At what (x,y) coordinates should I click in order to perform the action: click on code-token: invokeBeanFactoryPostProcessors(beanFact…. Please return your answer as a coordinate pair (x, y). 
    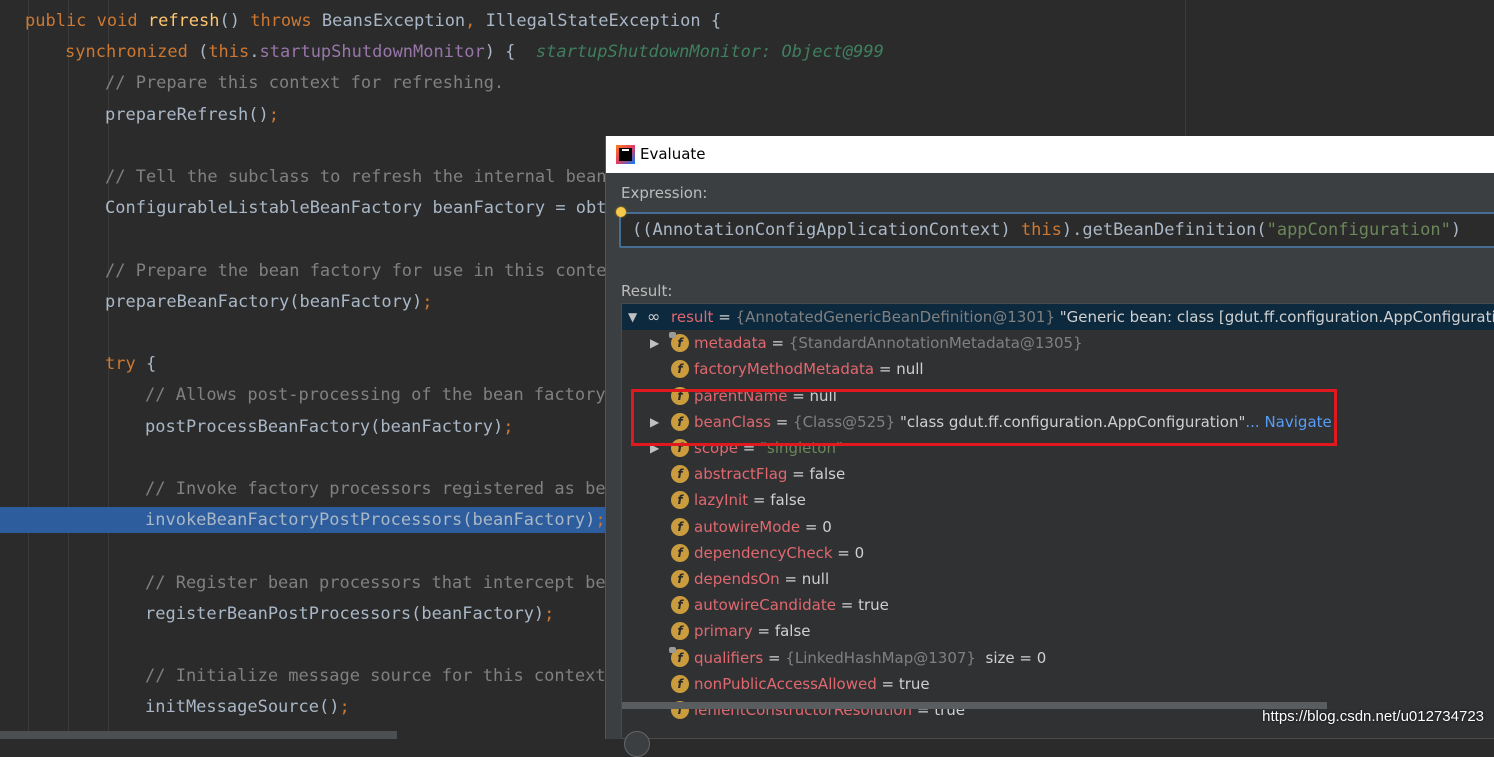
    Looking at the image, I should click on (370, 520).